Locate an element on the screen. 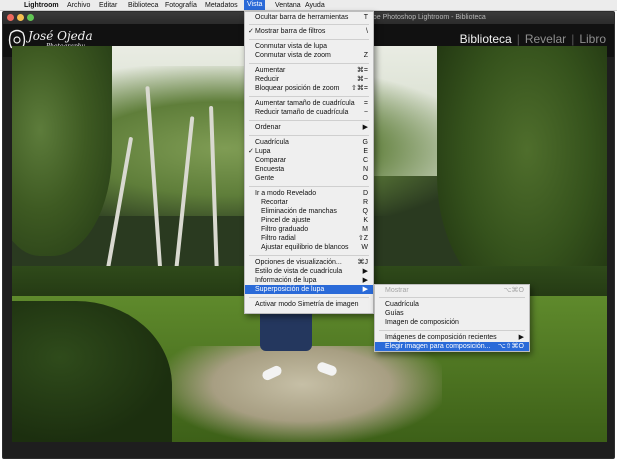  module-biblioteca: Biblioteca is located at coordinates (486, 39).